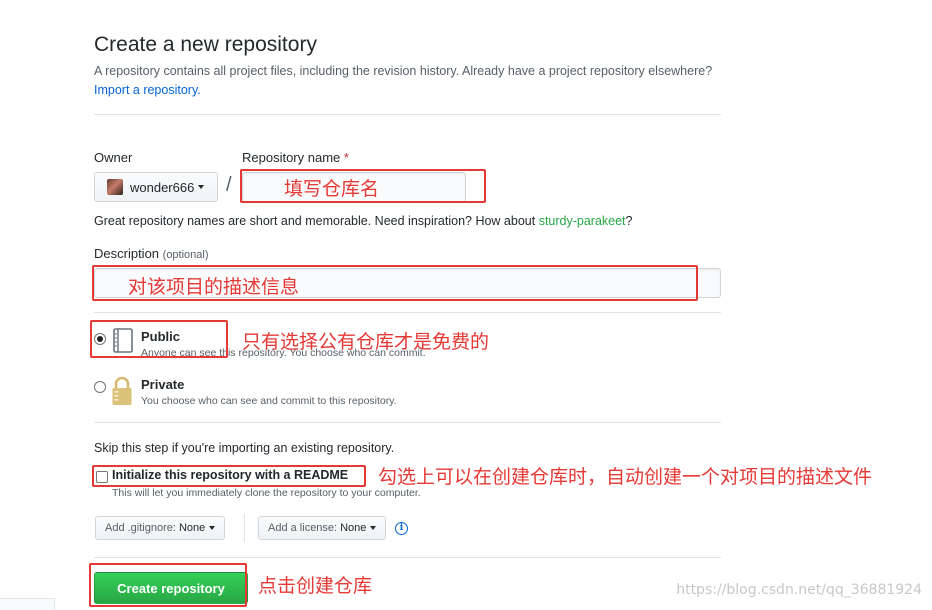  I want to click on gitignore-dropdown: Add .gitignore: None, so click(160, 528).